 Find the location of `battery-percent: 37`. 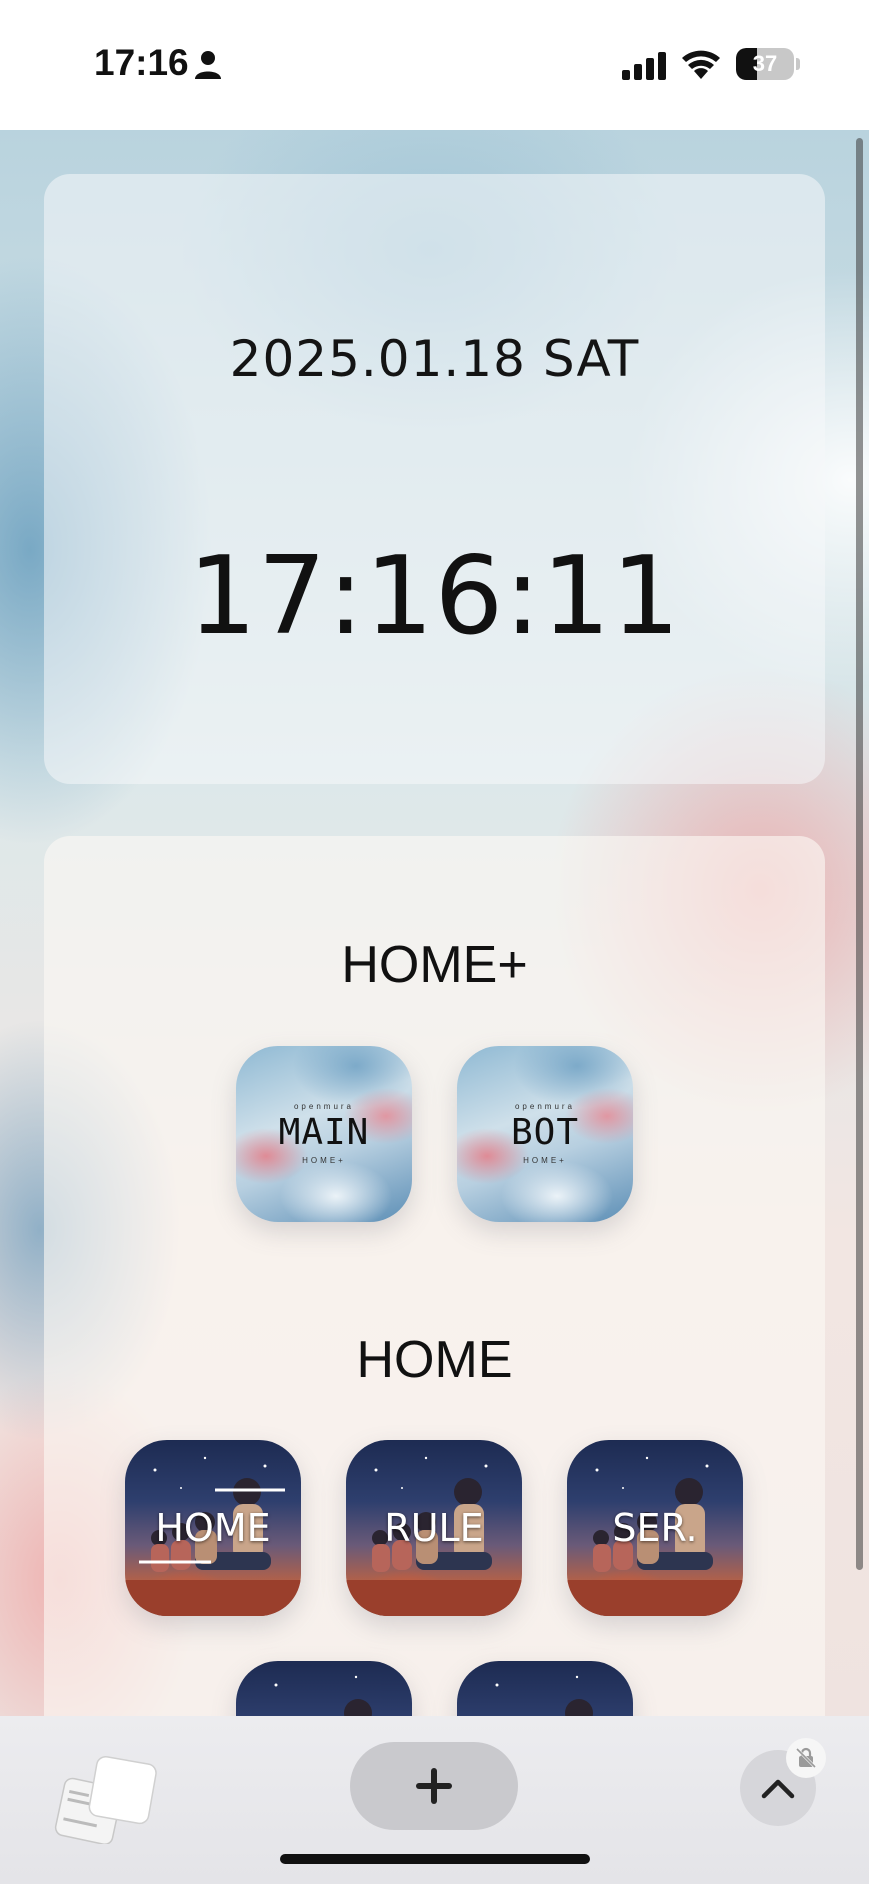

battery-percent: 37 is located at coordinates (765, 63).